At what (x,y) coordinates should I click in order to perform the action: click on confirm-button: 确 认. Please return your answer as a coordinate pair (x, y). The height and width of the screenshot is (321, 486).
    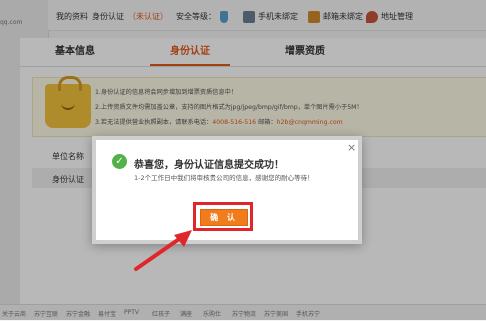
    Looking at the image, I should click on (224, 217).